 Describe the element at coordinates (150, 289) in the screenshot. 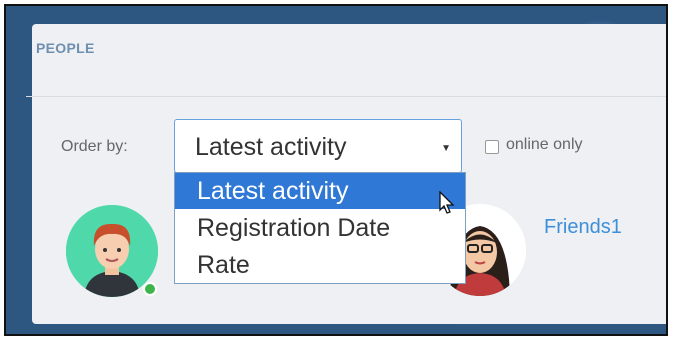

I see `online-status-indicator` at that location.